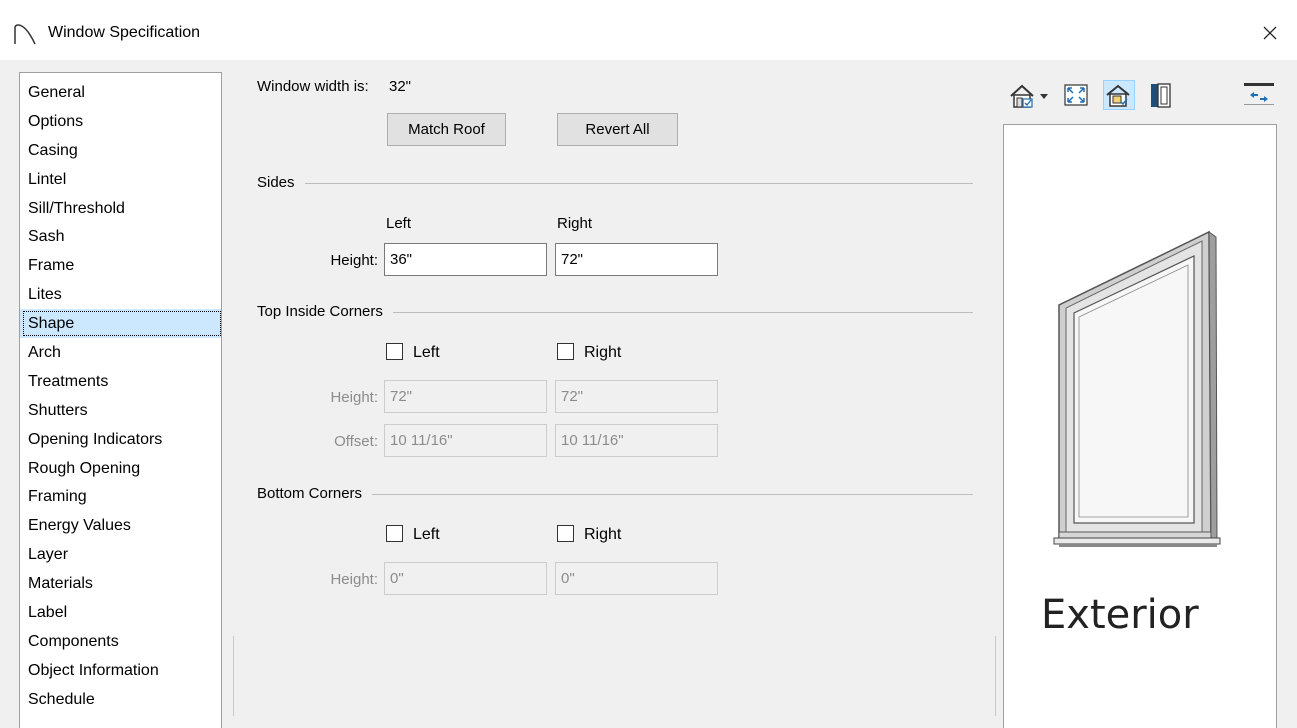 The image size is (1297, 728). What do you see at coordinates (120, 121) in the screenshot?
I see `sidebar-item-options: Options` at bounding box center [120, 121].